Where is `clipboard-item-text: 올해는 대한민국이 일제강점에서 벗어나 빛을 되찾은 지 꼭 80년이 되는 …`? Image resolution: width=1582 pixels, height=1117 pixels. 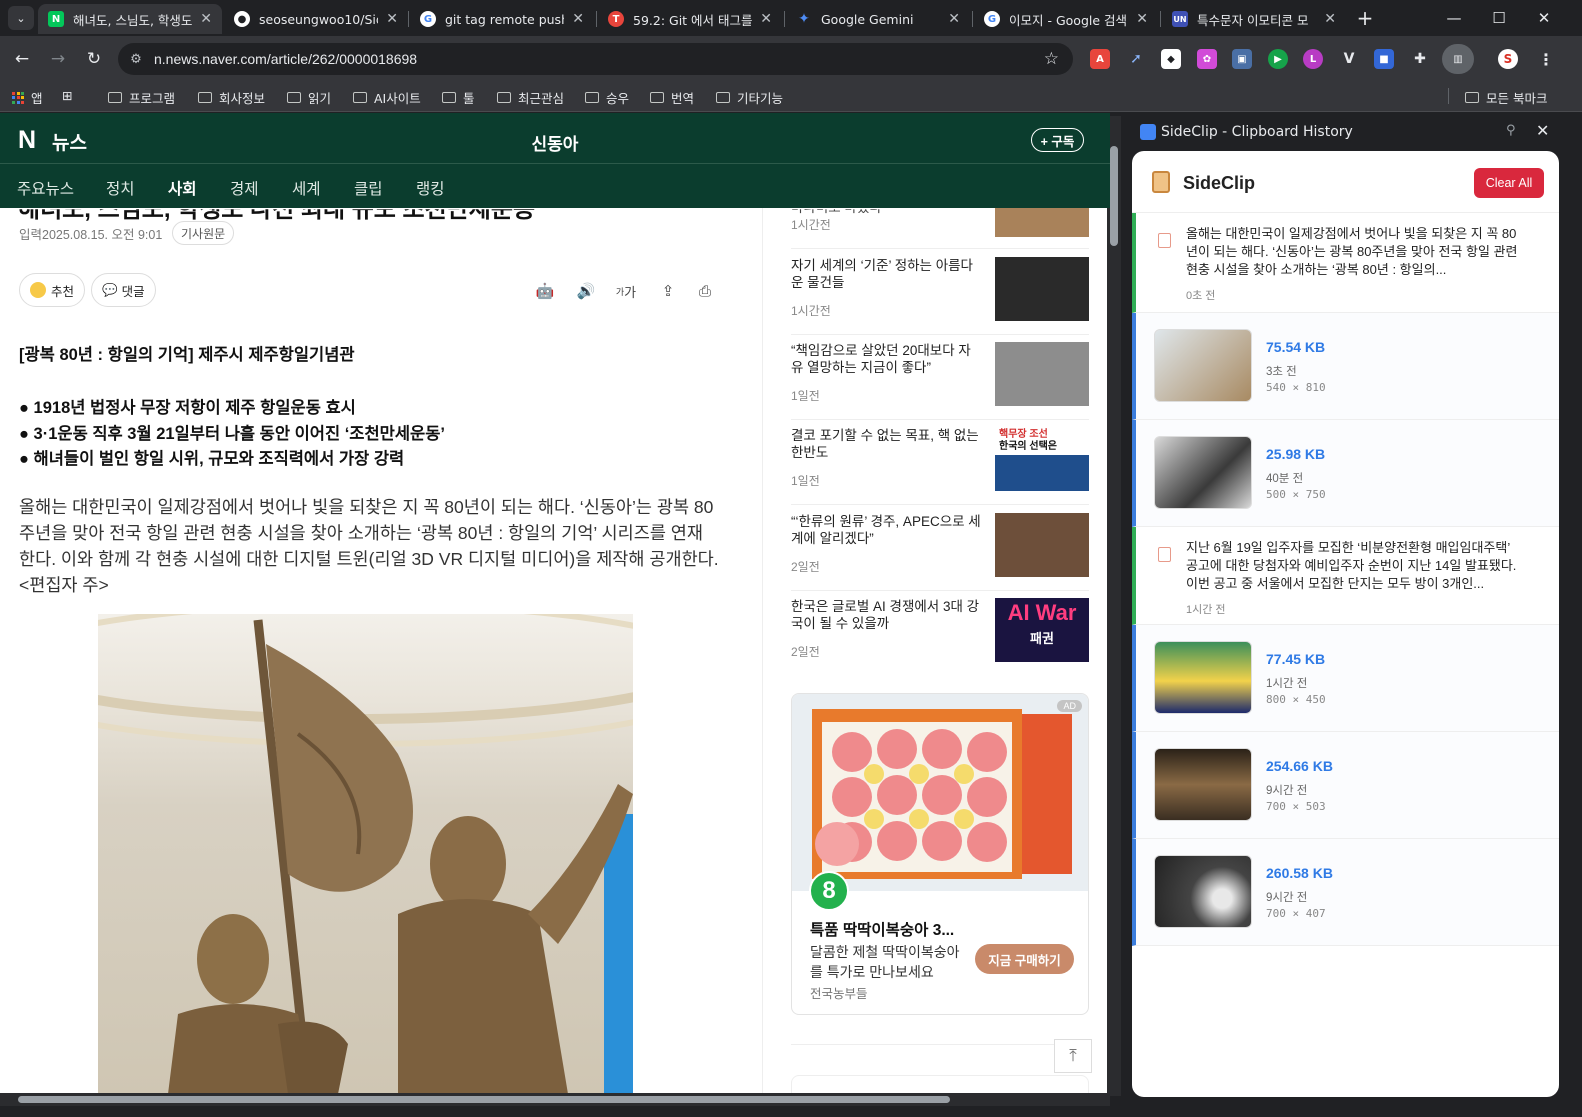 clipboard-item-text: 올해는 대한민국이 일제강점에서 벗어나 빛을 되찾은 지 꼭 80년이 되는 … is located at coordinates (1345, 263).